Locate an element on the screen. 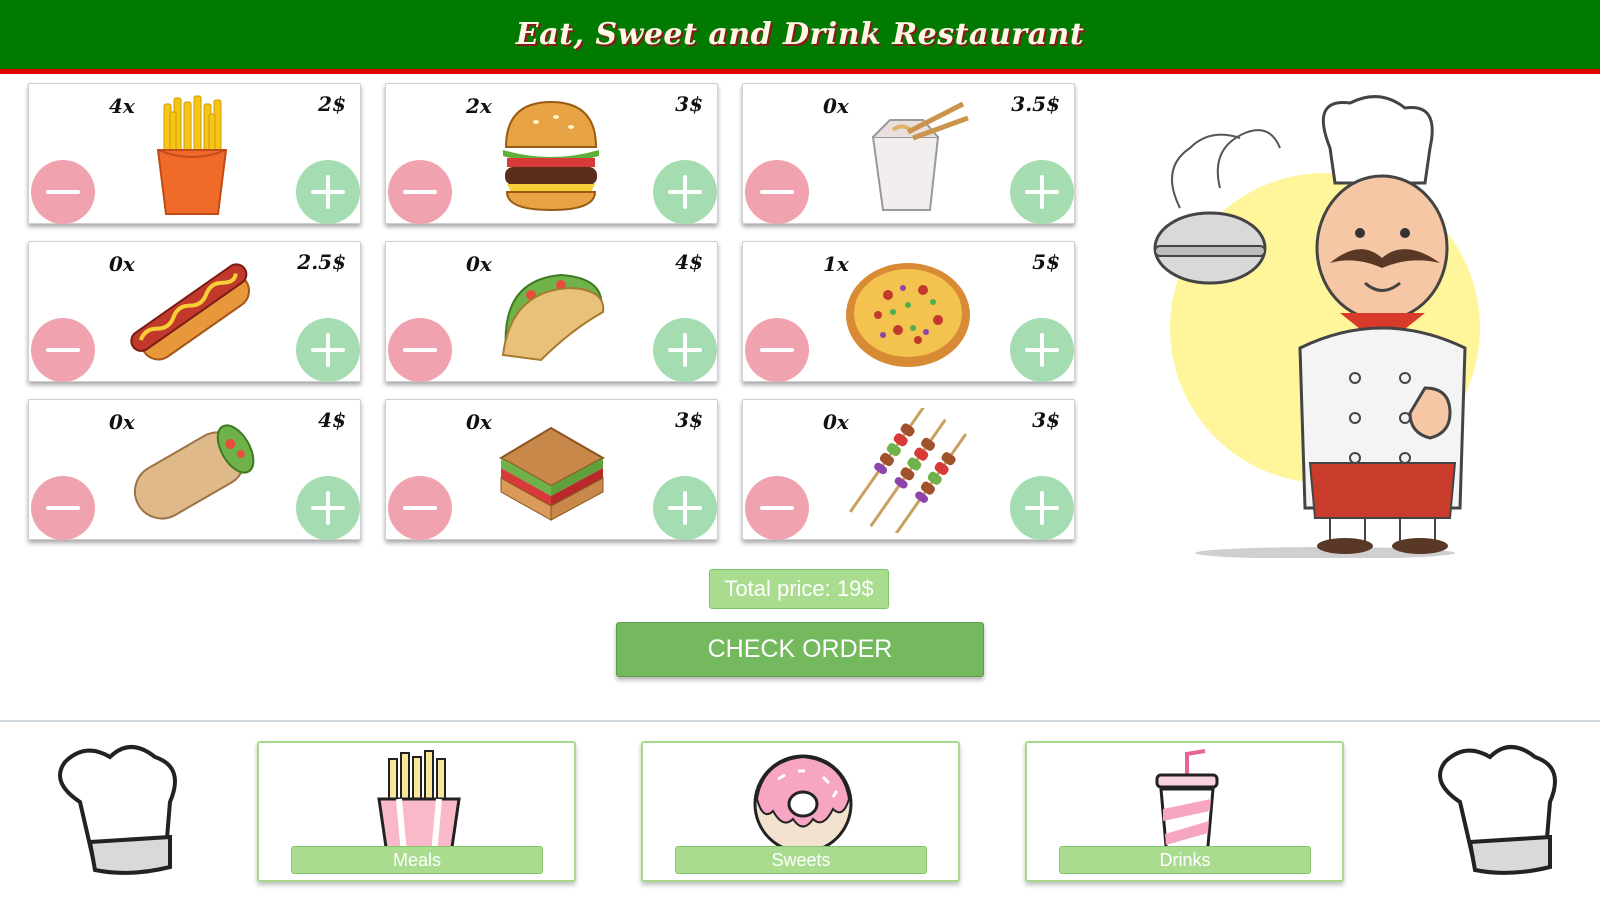 The height and width of the screenshot is (900, 1600). menu-item-taco: 0x 4$ is located at coordinates (551, 311).